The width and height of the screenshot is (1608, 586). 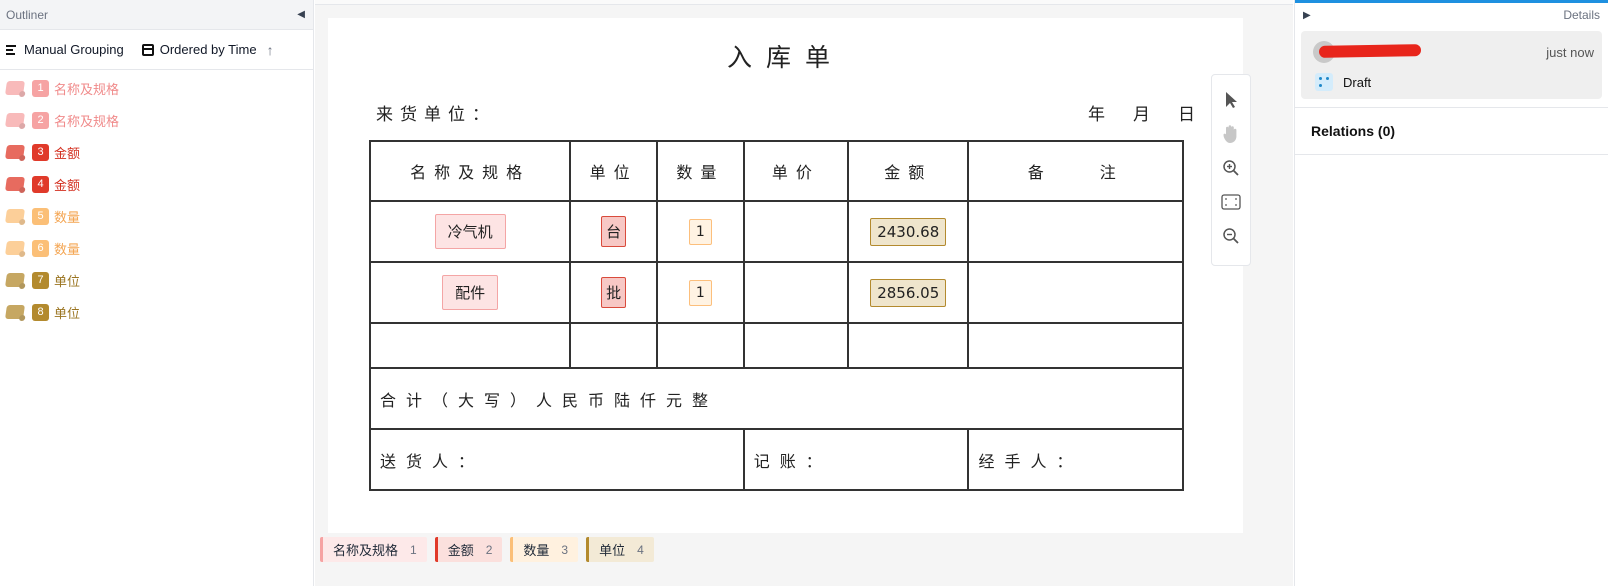 What do you see at coordinates (156, 280) in the screenshot?
I see `outline-item: 7 单位` at bounding box center [156, 280].